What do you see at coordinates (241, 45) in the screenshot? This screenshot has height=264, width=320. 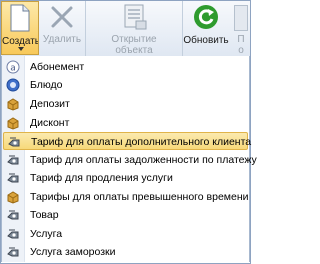 I see `next-label: П о` at bounding box center [241, 45].